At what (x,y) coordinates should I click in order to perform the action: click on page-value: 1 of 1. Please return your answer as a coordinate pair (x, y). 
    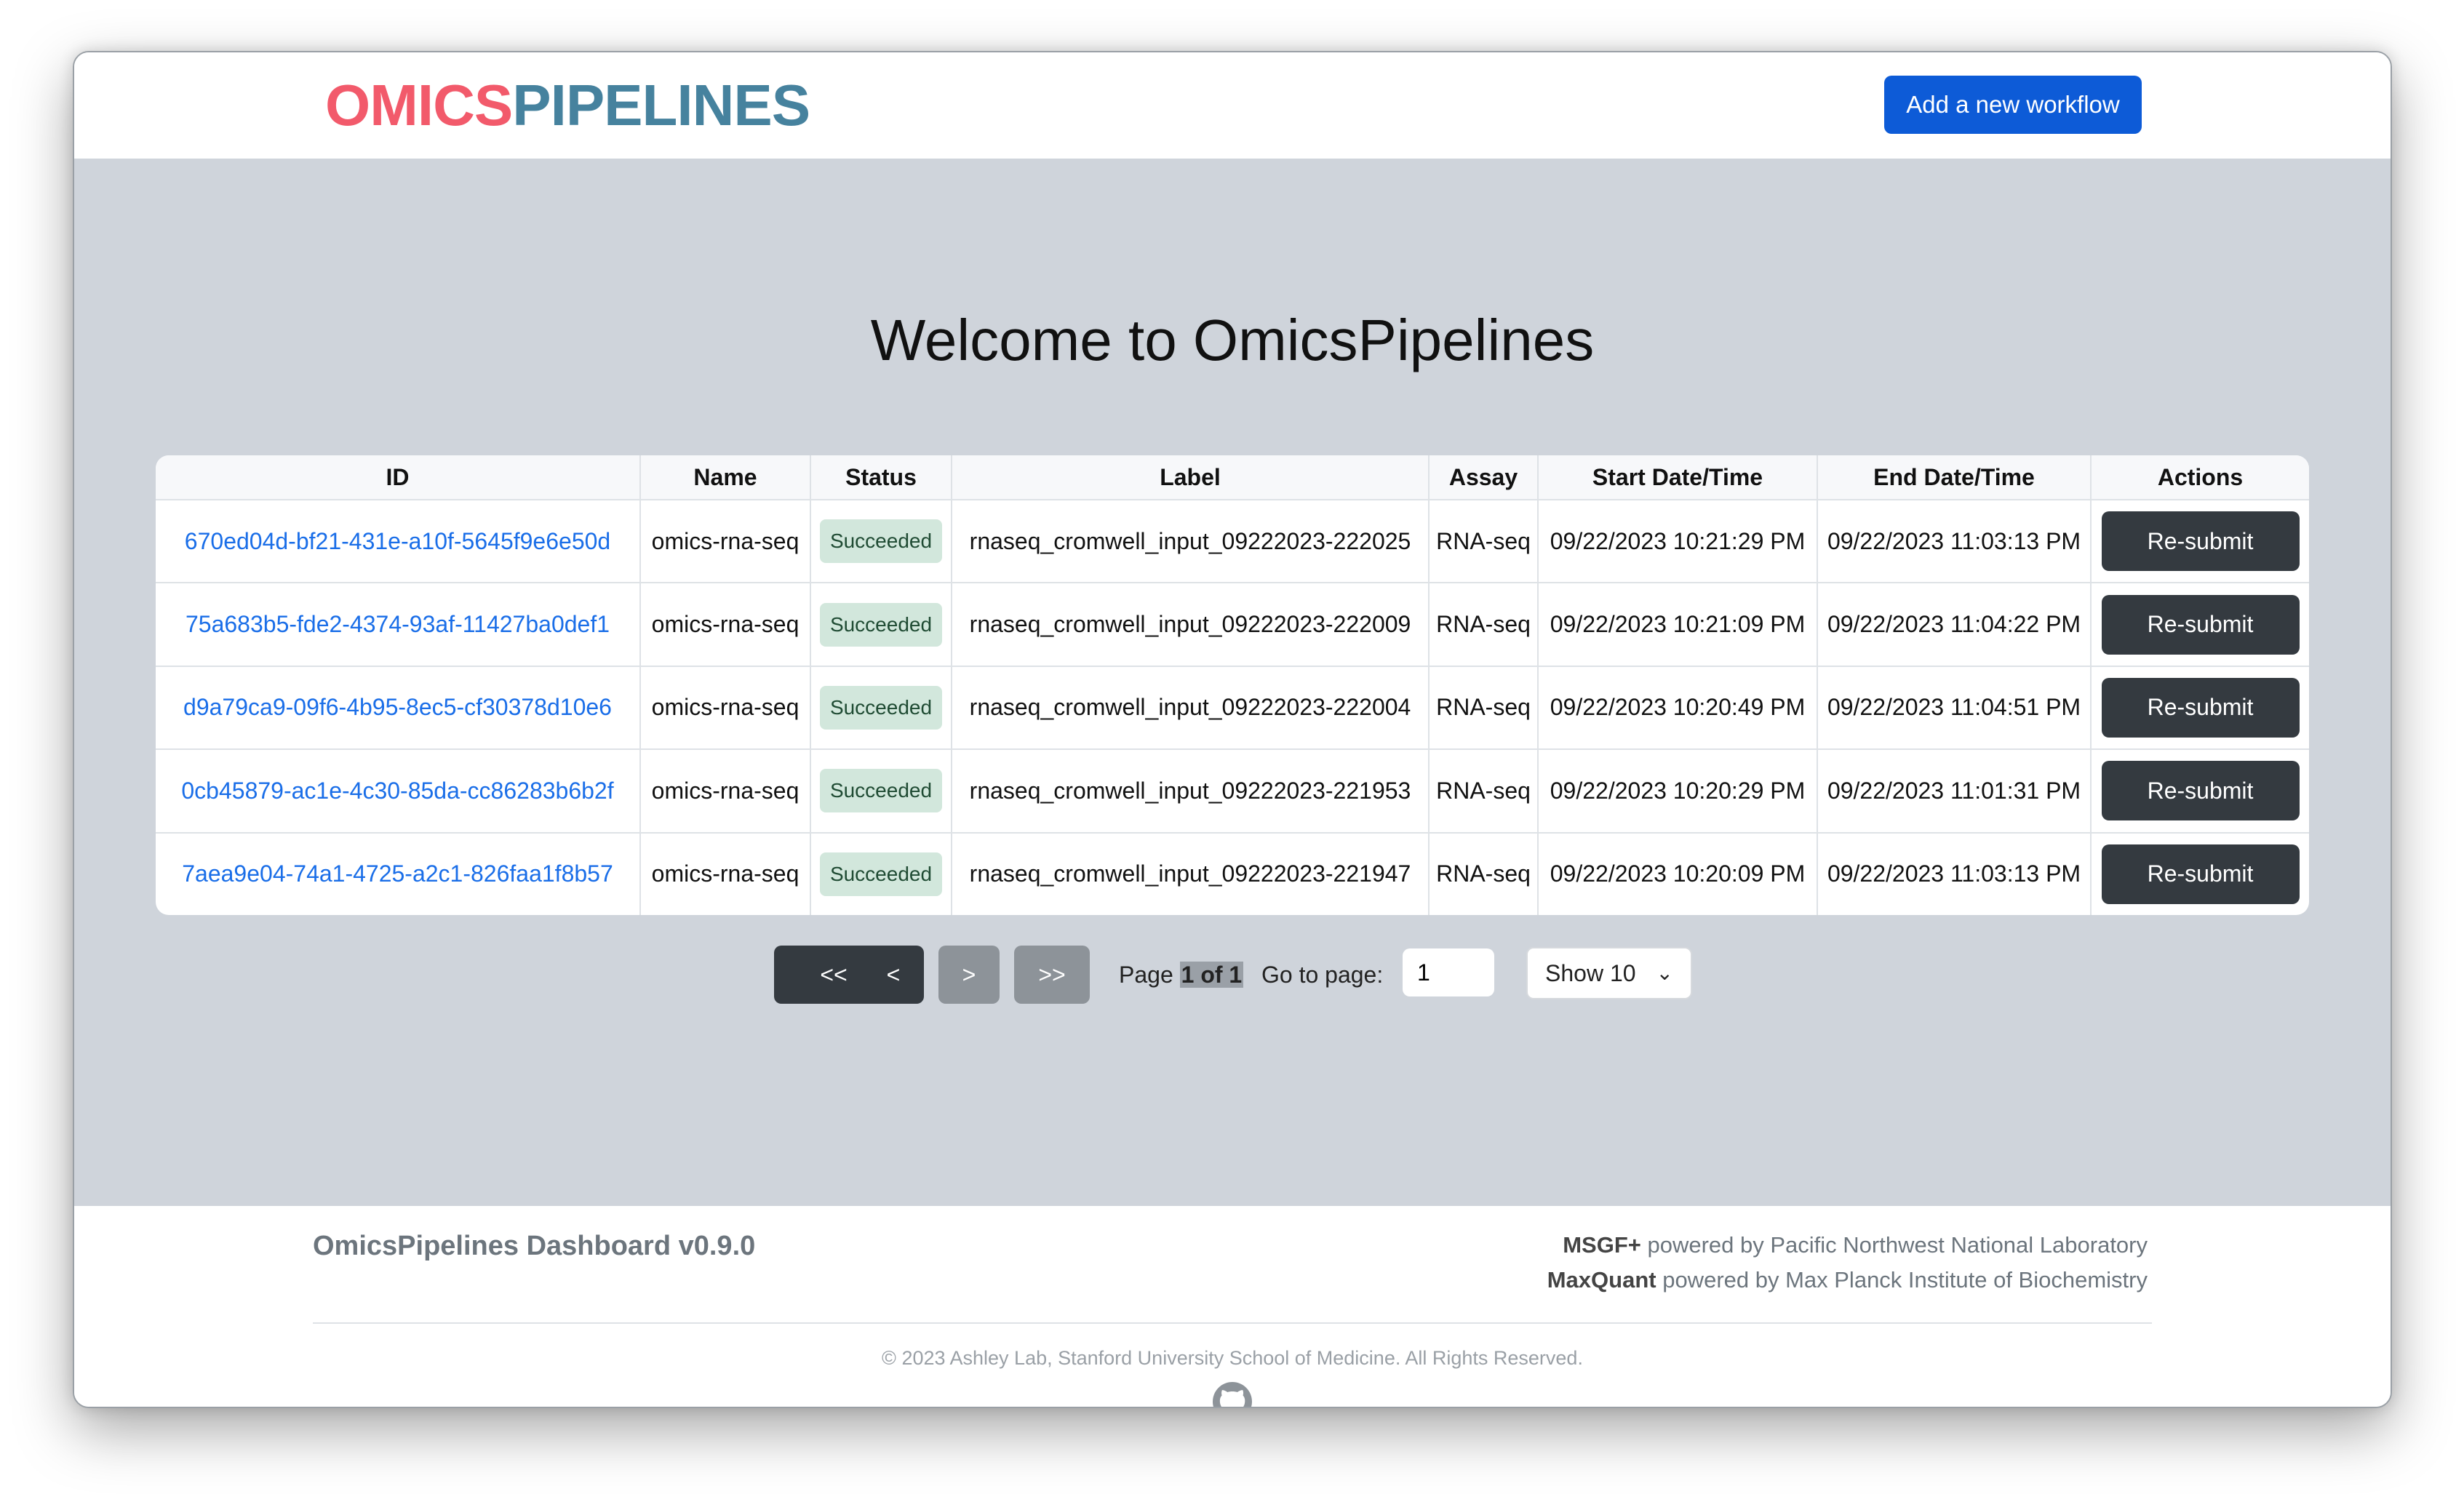
    Looking at the image, I should click on (1211, 975).